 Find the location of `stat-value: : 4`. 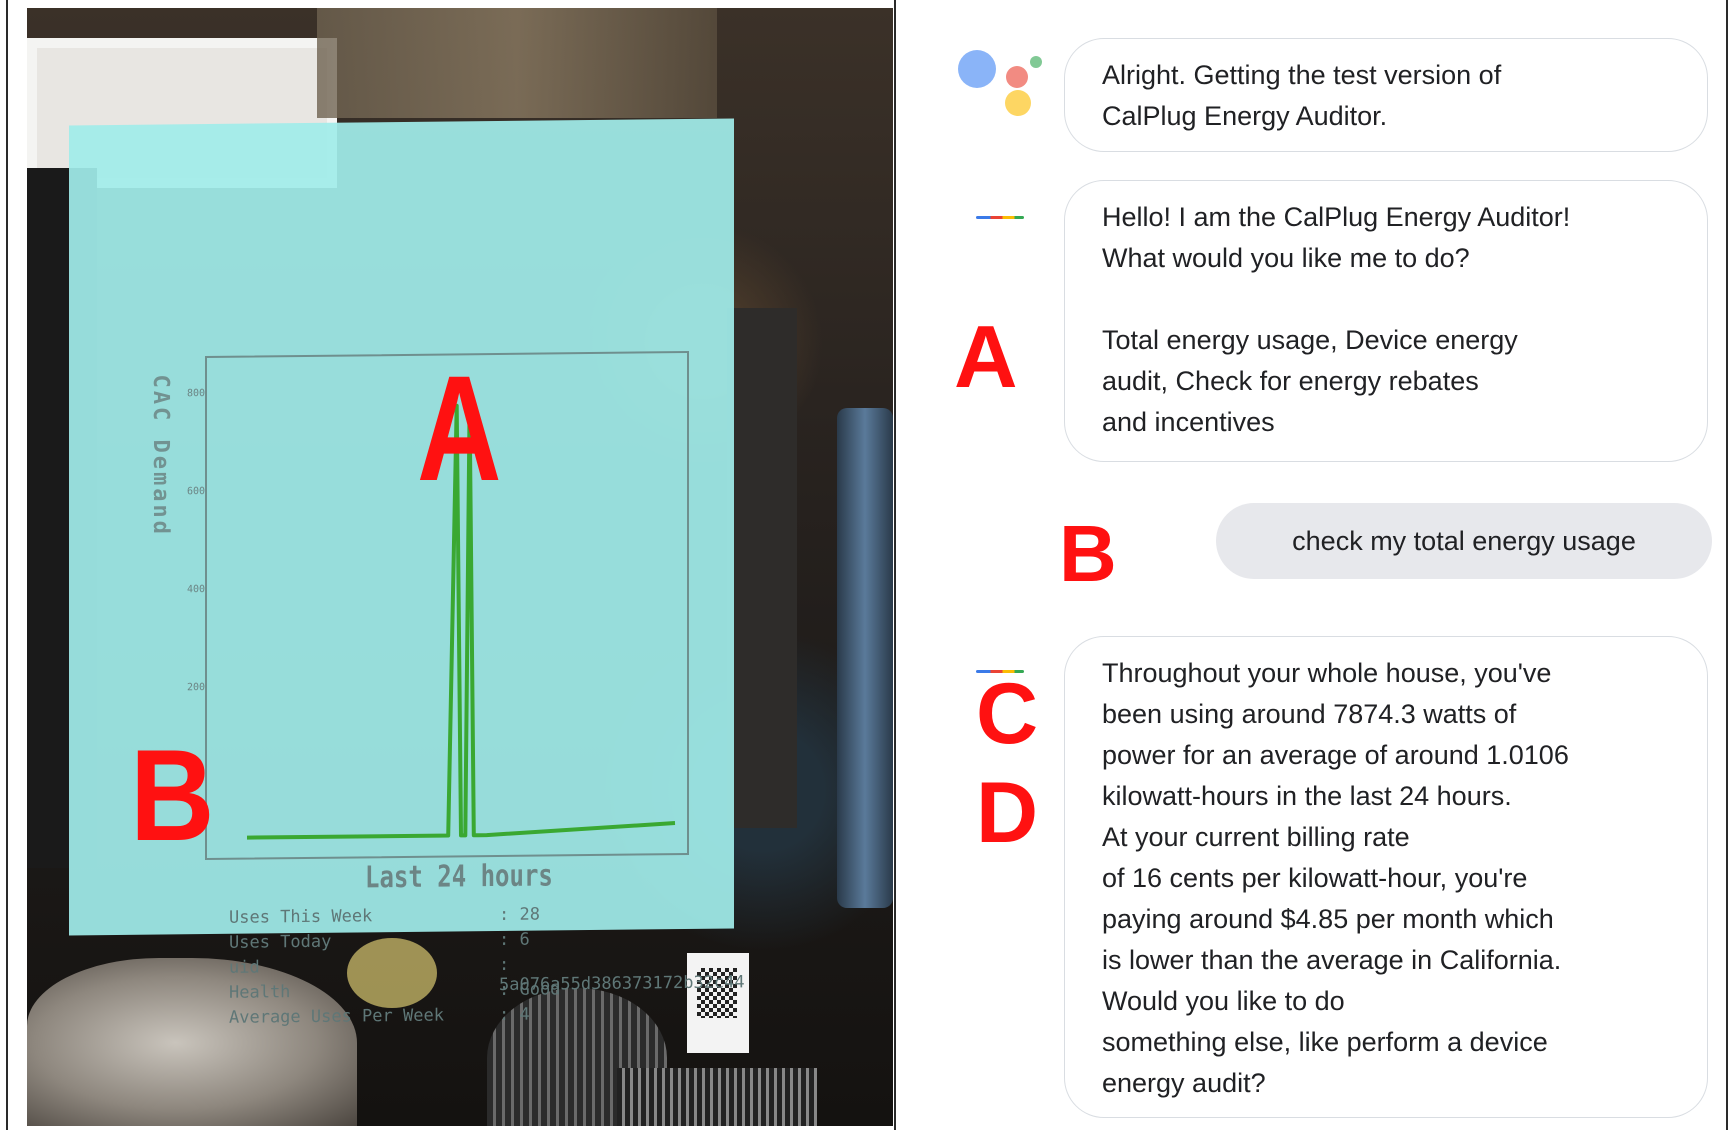

stat-value: : 4 is located at coordinates (514, 1014).